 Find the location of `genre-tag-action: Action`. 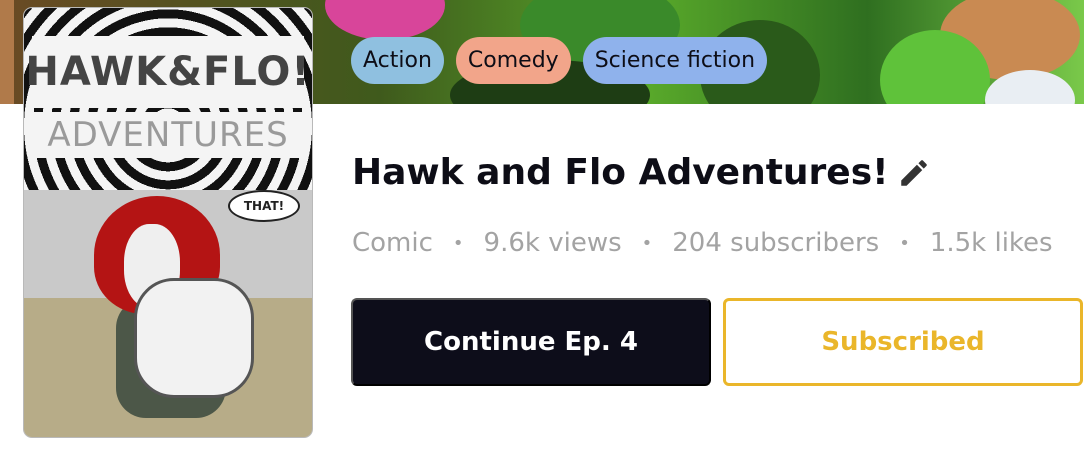

genre-tag-action: Action is located at coordinates (397, 60).